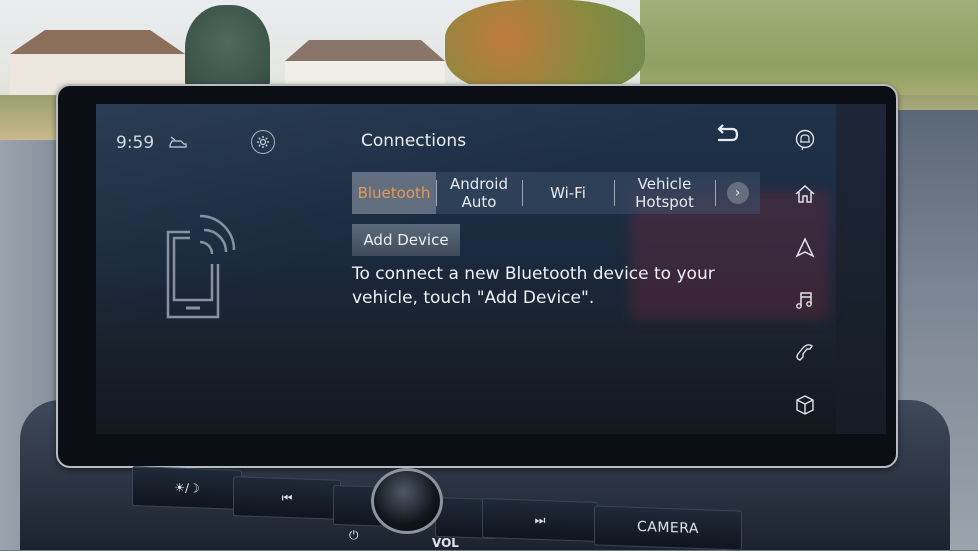 This screenshot has width=978, height=551. I want to click on screen-rail-area, so click(861, 269).